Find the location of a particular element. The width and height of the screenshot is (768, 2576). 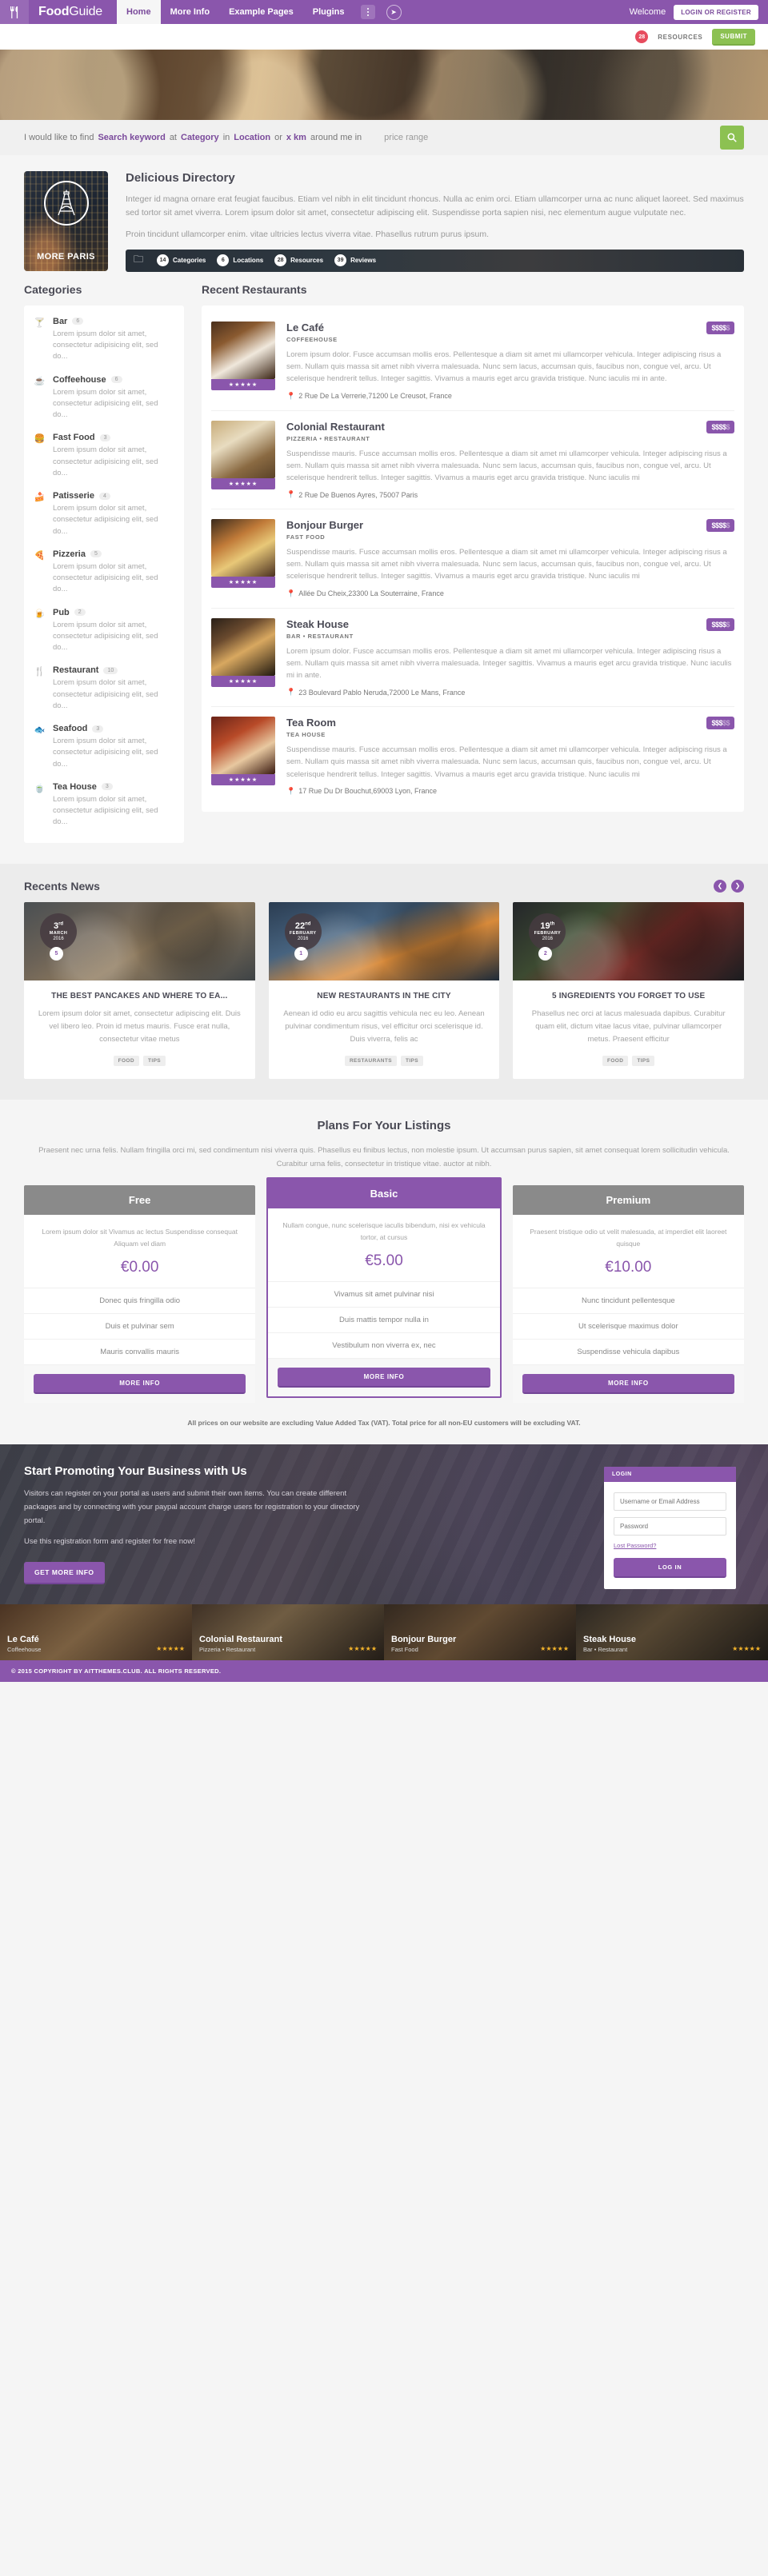

search-keyword-input: Search keyword is located at coordinates (131, 137).